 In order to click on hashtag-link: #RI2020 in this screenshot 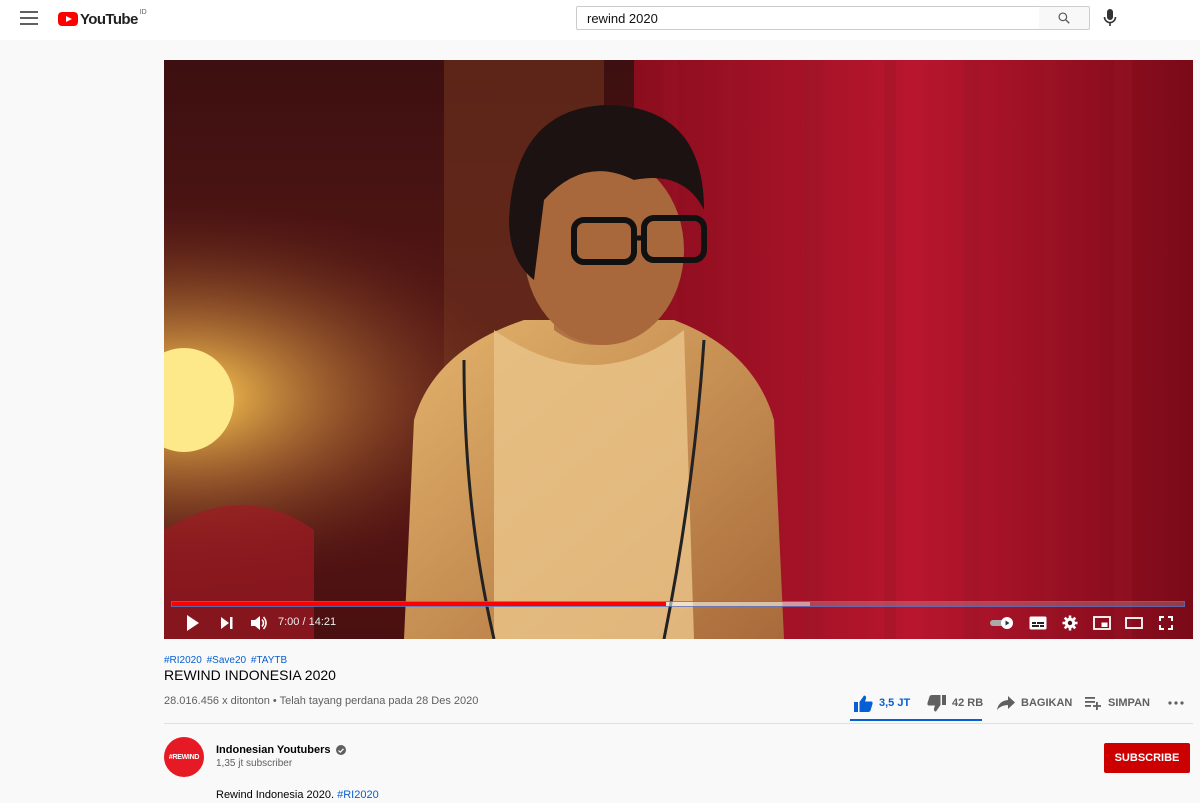, I will do `click(183, 660)`.